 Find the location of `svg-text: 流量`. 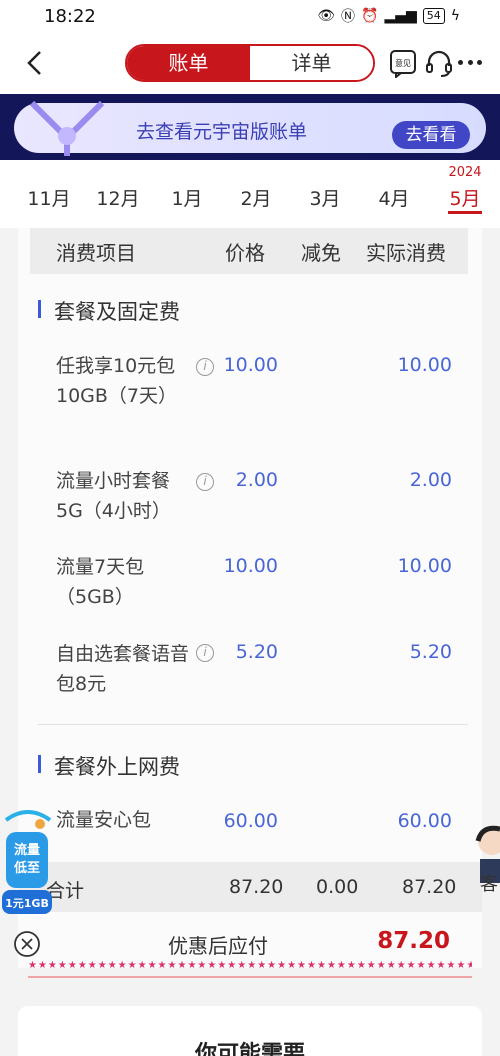

svg-text: 流量 is located at coordinates (27, 850).